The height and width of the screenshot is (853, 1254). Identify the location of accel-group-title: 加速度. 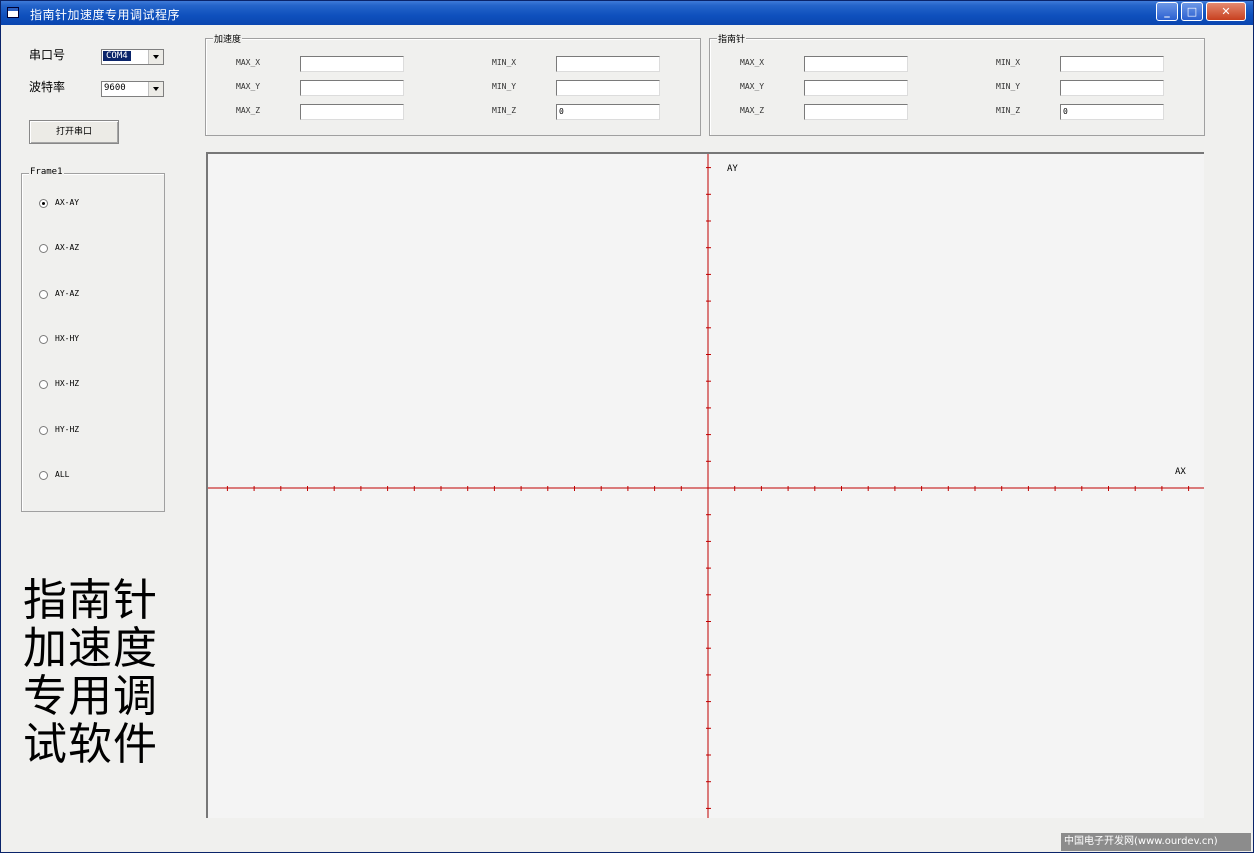
(228, 38).